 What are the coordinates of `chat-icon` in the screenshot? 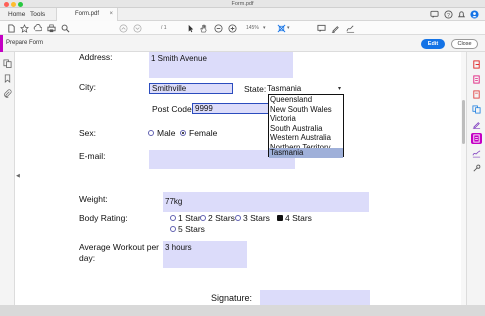 It's located at (434, 14).